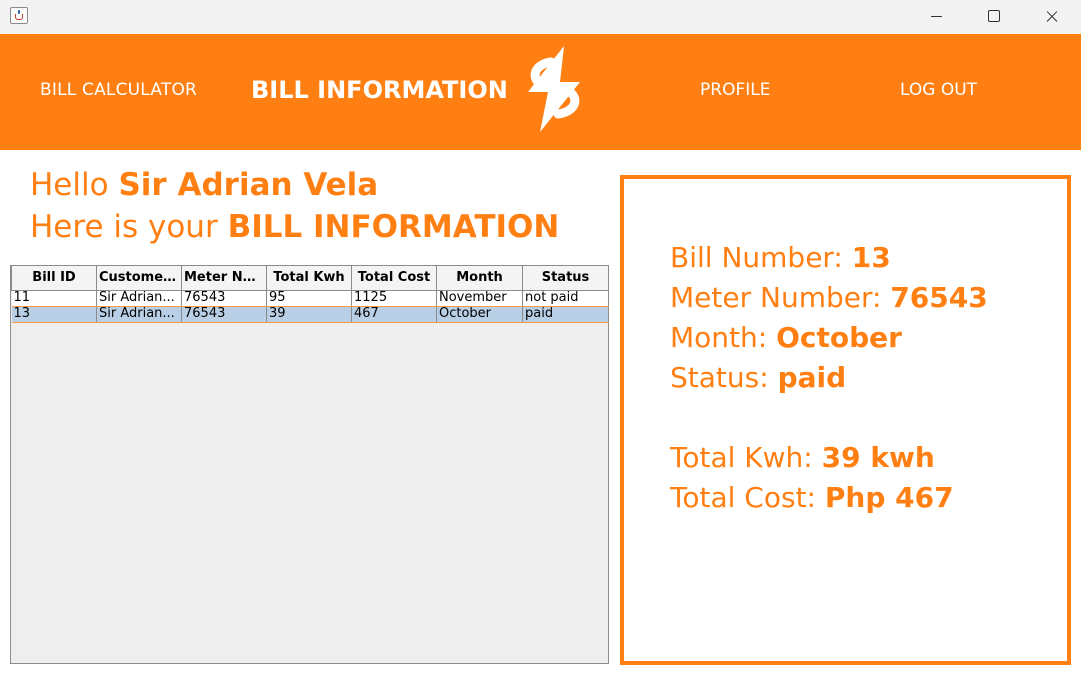 Image resolution: width=1081 pixels, height=688 pixels. What do you see at coordinates (719, 337) in the screenshot?
I see `month-label: Month:` at bounding box center [719, 337].